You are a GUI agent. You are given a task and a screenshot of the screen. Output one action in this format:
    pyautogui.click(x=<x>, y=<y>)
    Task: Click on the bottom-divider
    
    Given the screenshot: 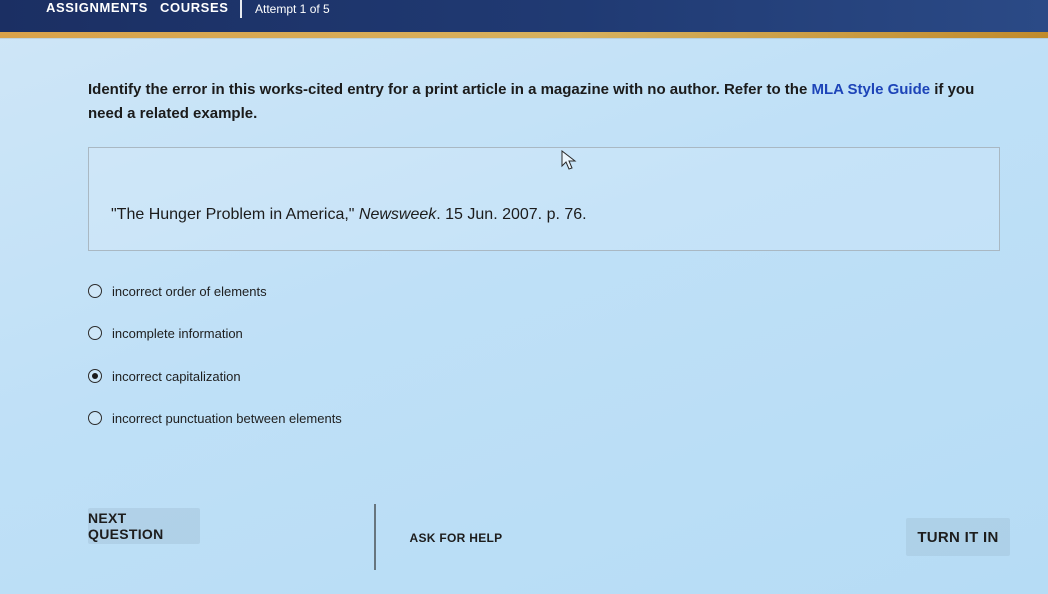 What is the action you would take?
    pyautogui.click(x=375, y=537)
    